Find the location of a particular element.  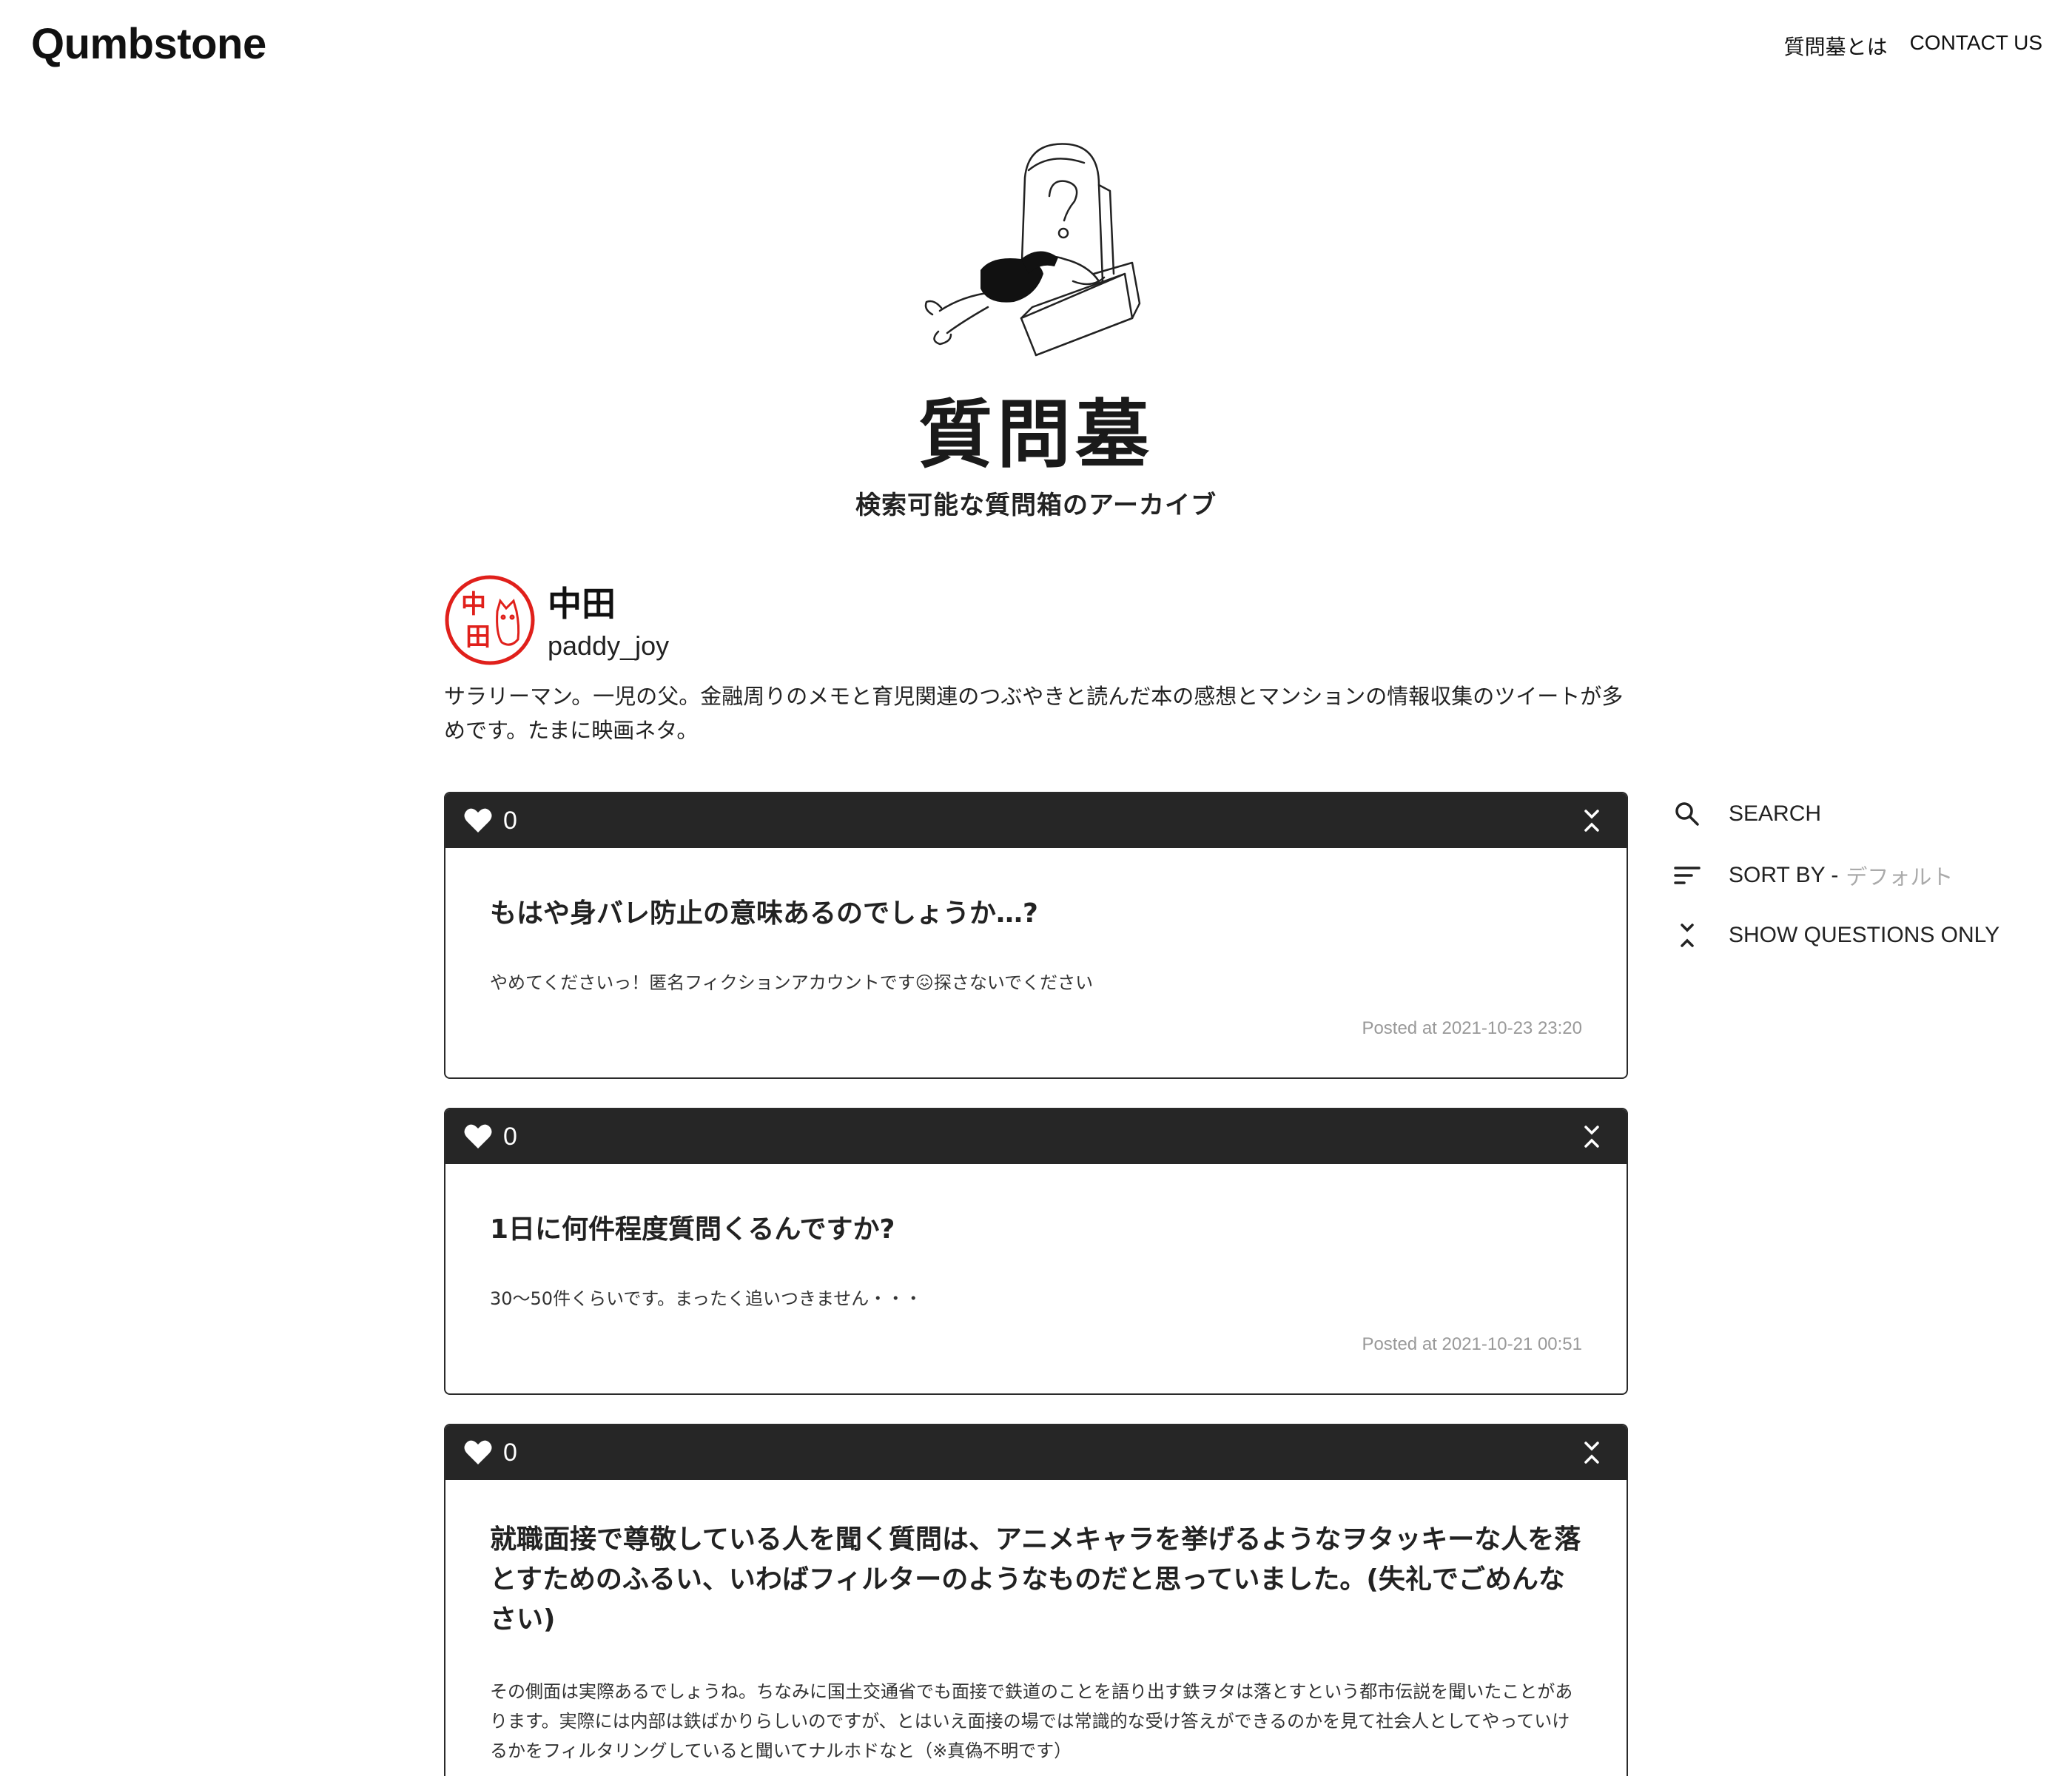

nav-link-about: 質問墓とは is located at coordinates (1836, 46).